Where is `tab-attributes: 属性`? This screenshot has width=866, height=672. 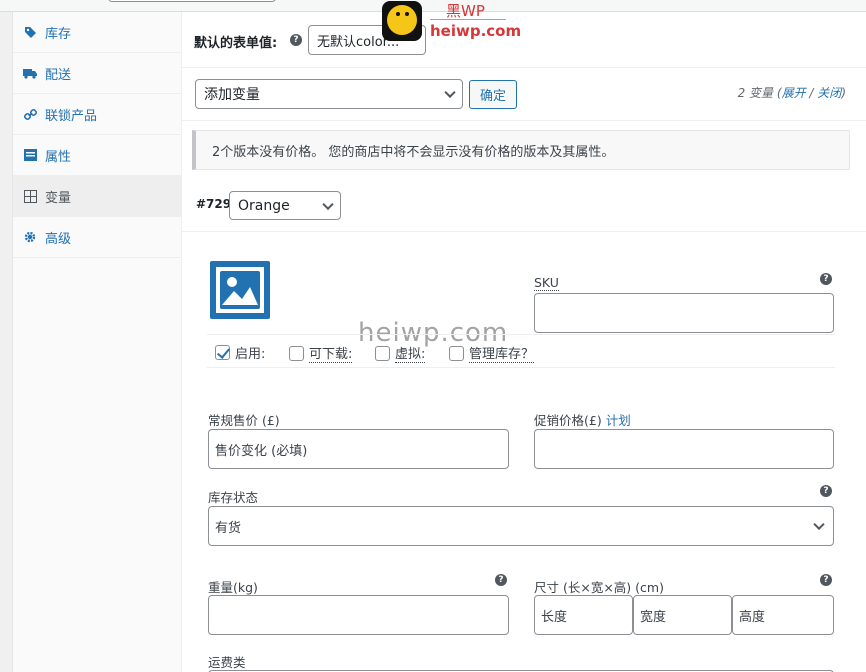
tab-attributes: 属性 is located at coordinates (97, 155).